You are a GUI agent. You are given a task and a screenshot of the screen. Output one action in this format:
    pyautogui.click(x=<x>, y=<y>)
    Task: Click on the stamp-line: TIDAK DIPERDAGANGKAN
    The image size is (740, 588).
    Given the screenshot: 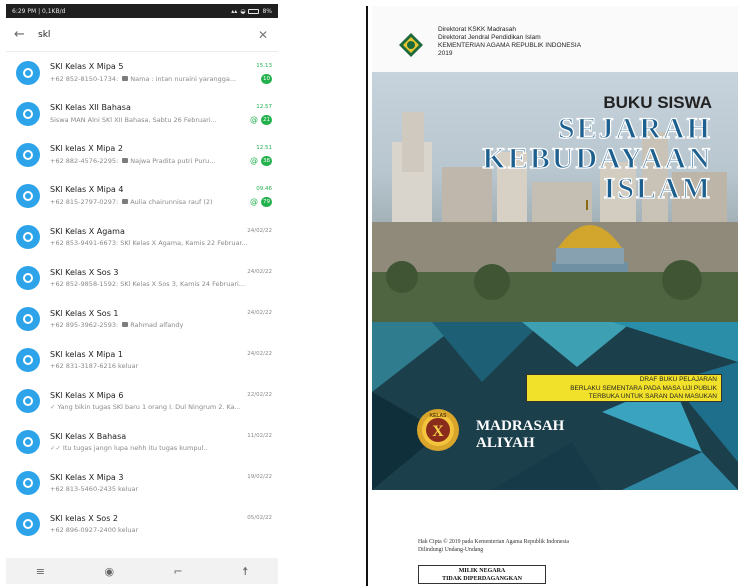 What is the action you would take?
    pyautogui.click(x=482, y=578)
    